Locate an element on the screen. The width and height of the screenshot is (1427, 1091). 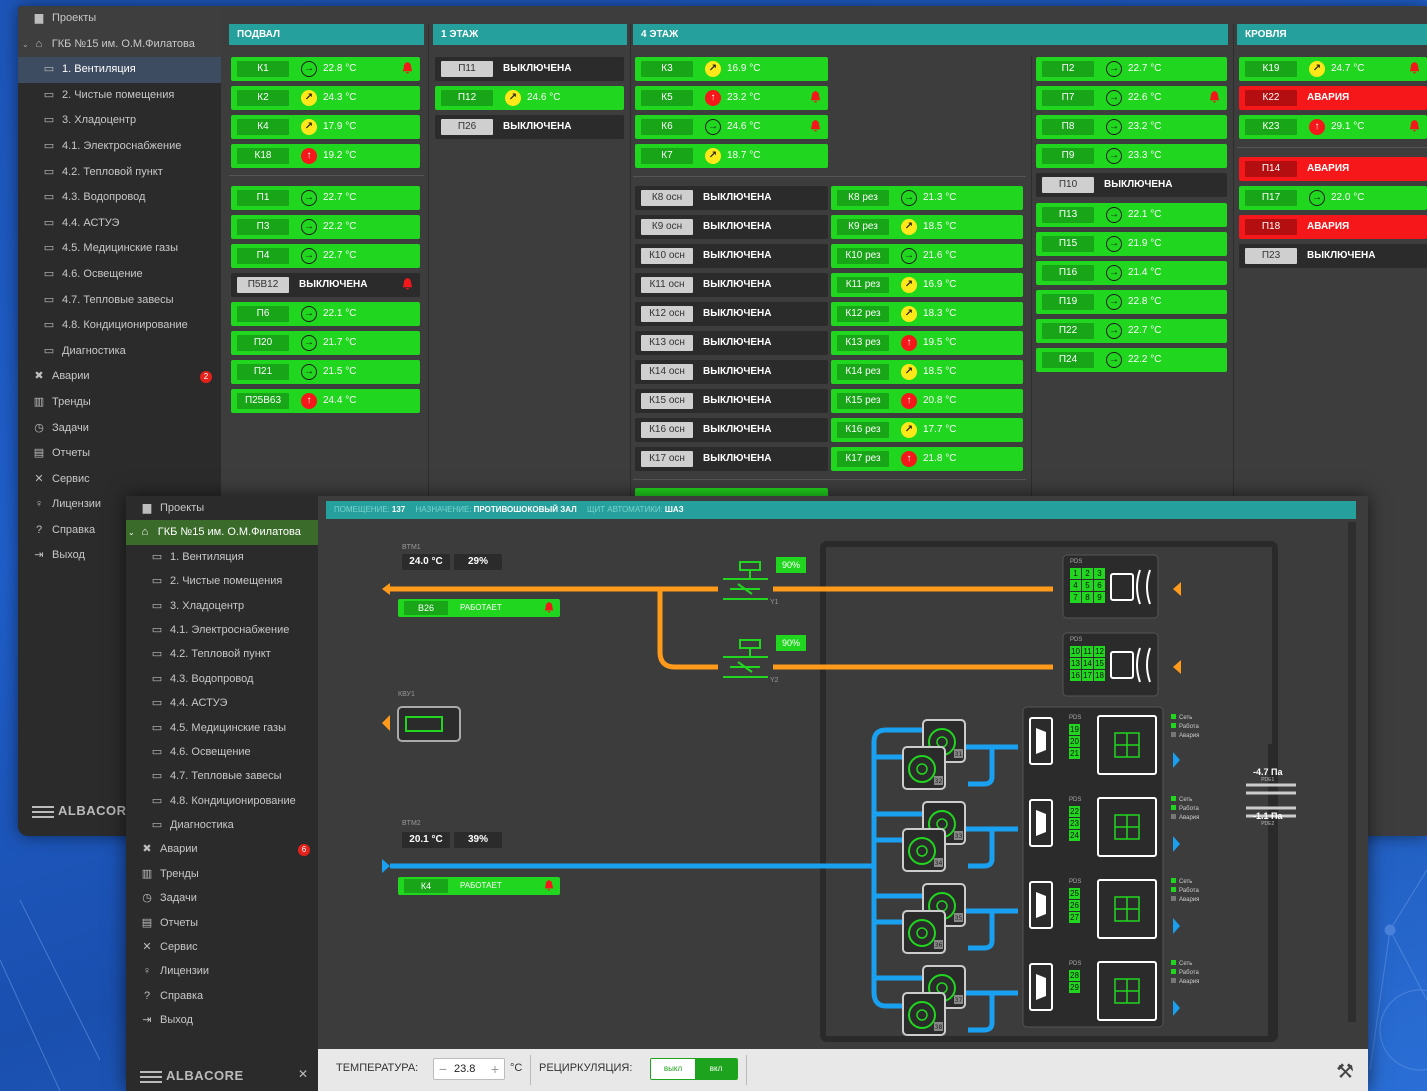
unit-tile: К13 осн ВЫКЛЮЧЕНА is located at coordinates (731, 343).